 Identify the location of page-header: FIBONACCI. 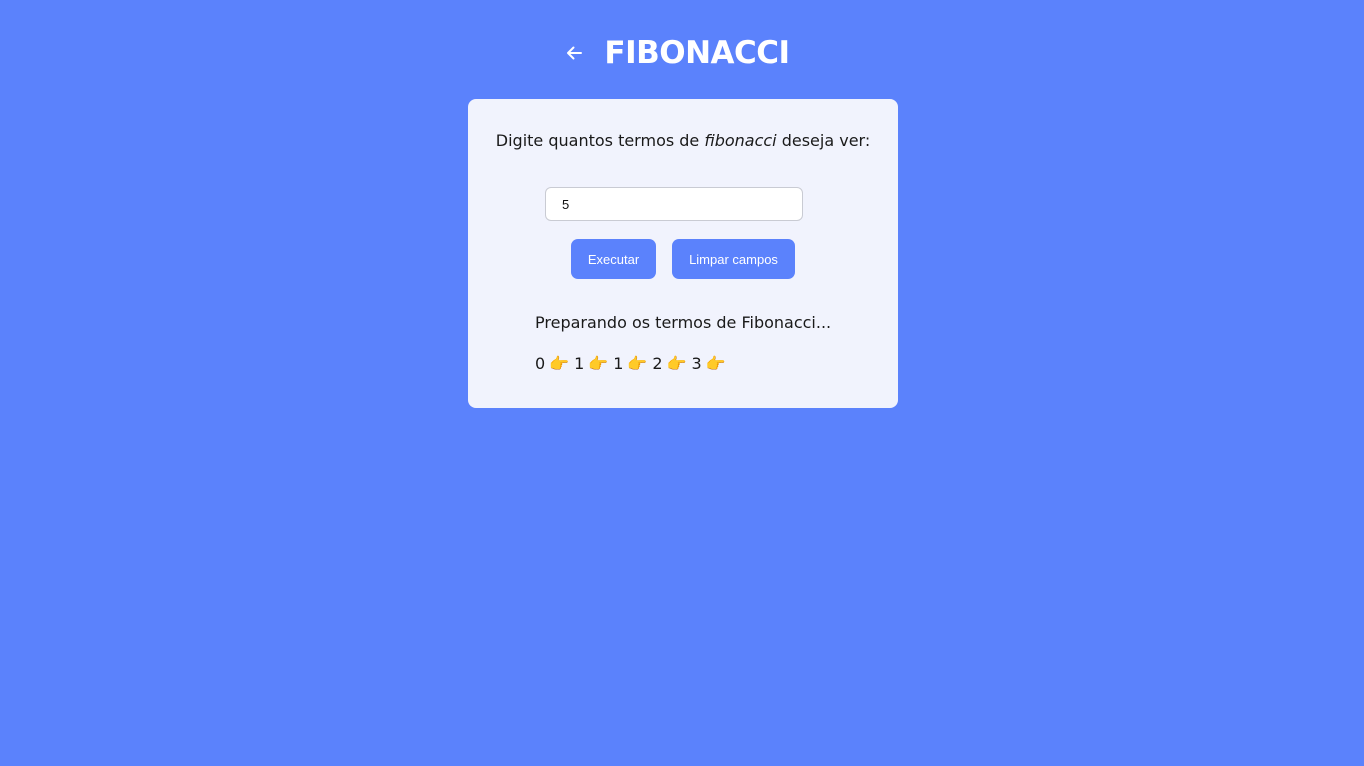
(682, 53).